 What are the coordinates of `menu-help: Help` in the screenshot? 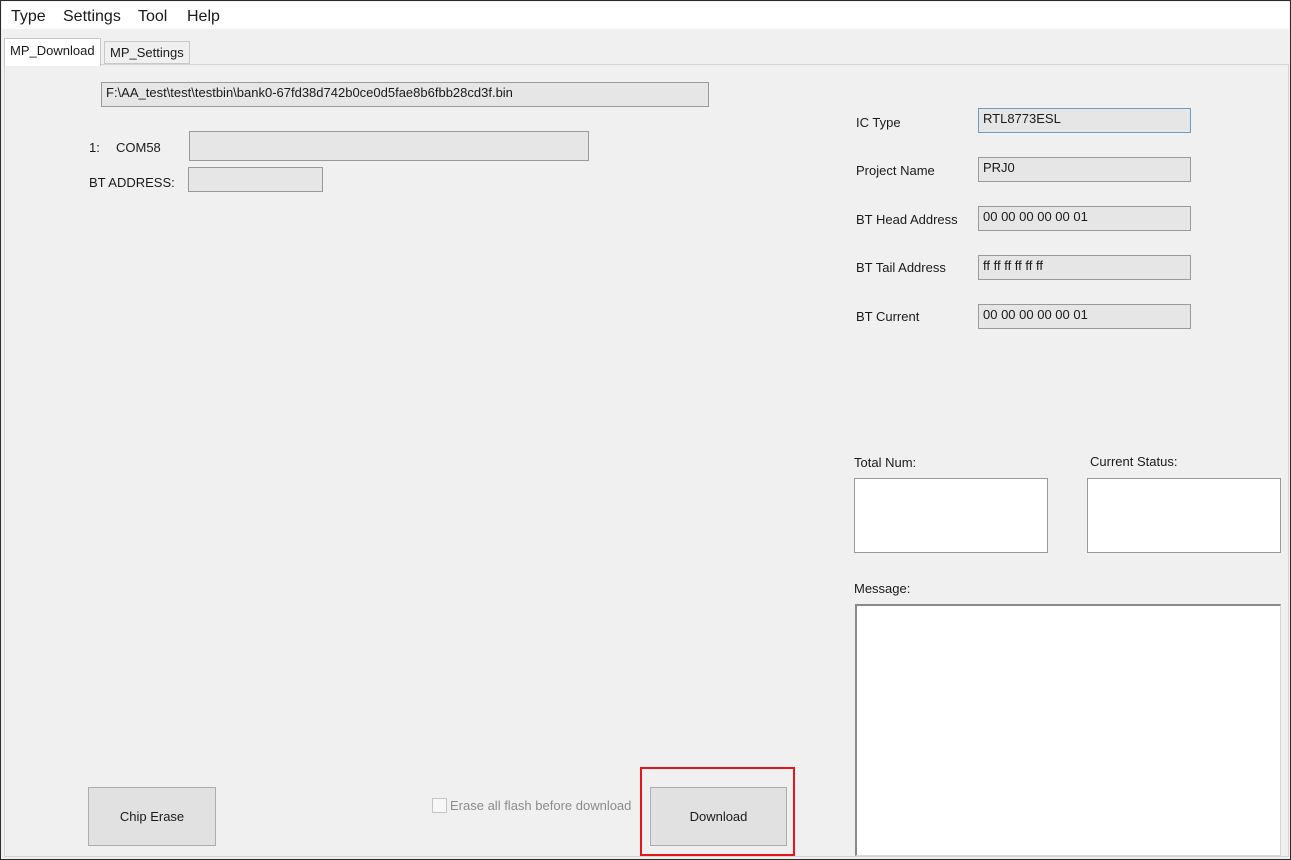 It's located at (203, 17).